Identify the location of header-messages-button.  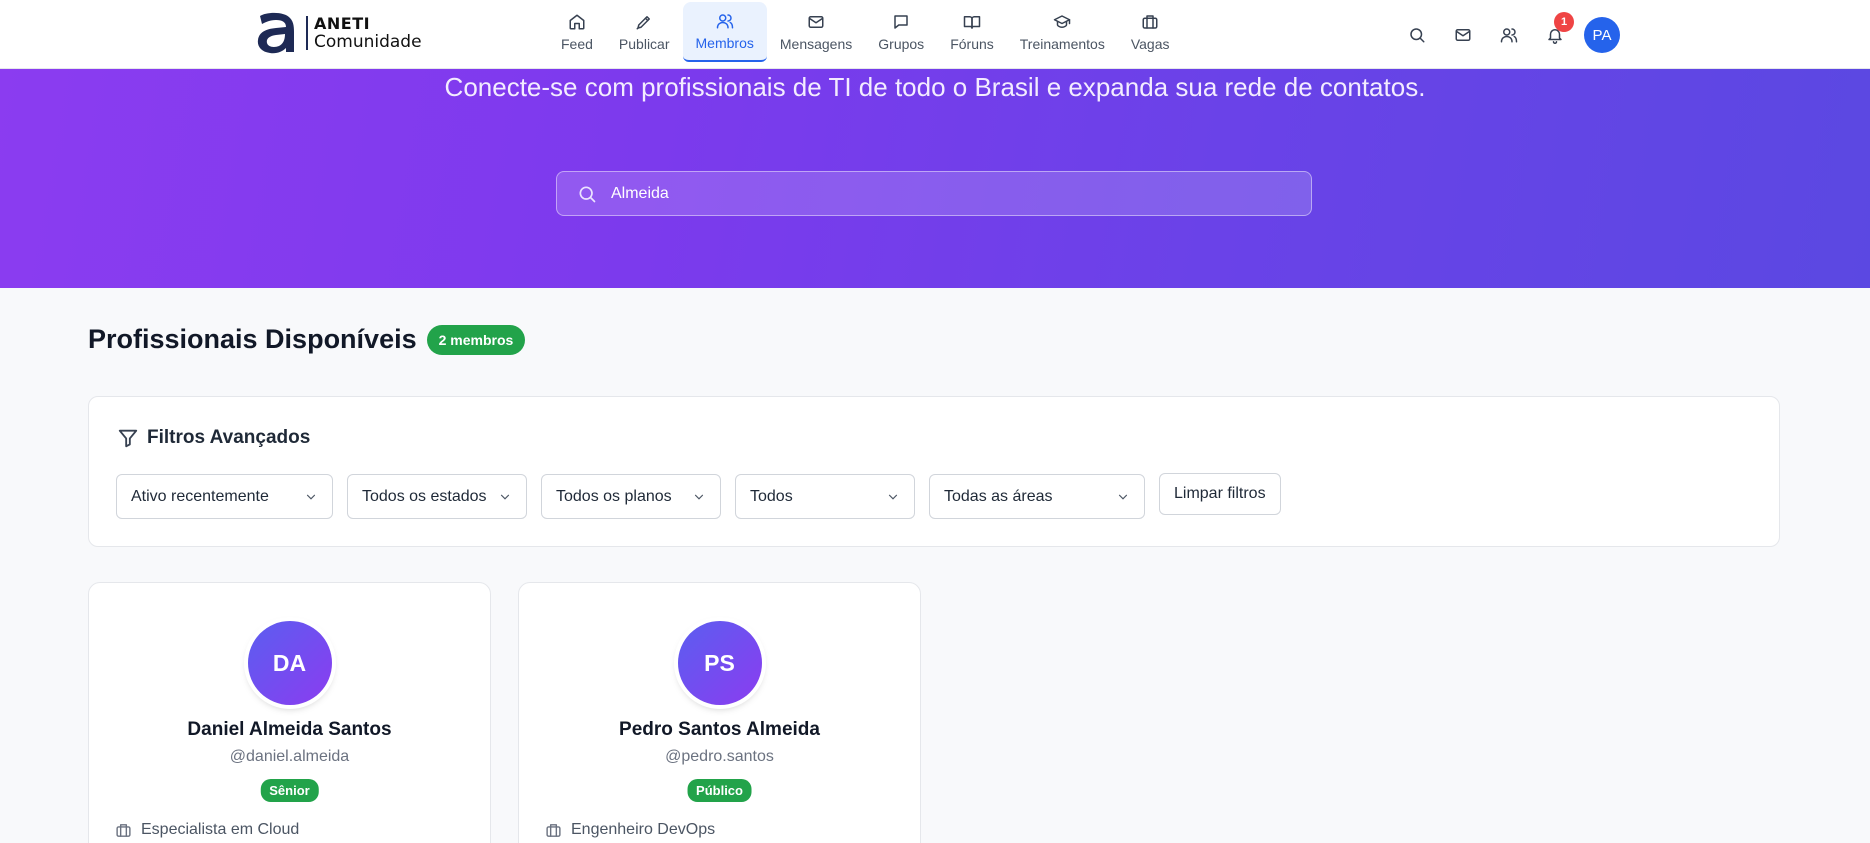
(1463, 35).